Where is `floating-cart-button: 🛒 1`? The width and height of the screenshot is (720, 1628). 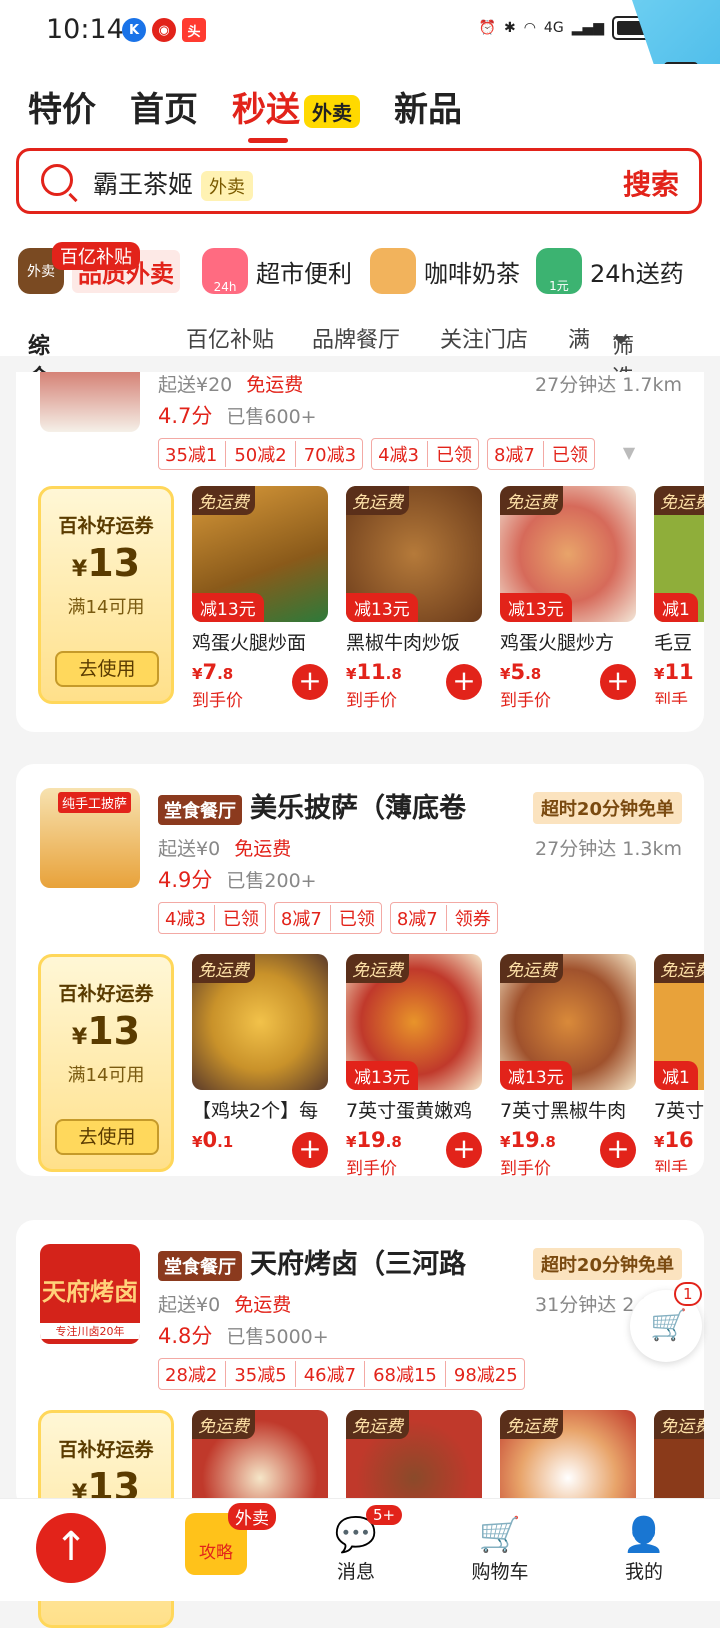 floating-cart-button: 🛒 1 is located at coordinates (666, 1322).